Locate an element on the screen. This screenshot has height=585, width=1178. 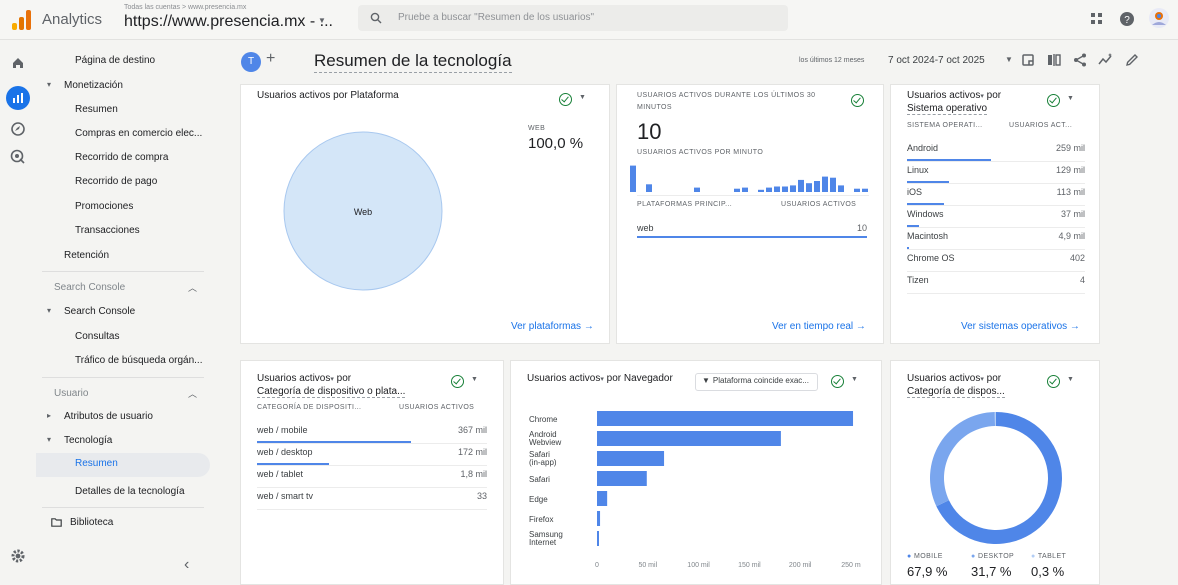
row-label: web is located at coordinates (645, 228).